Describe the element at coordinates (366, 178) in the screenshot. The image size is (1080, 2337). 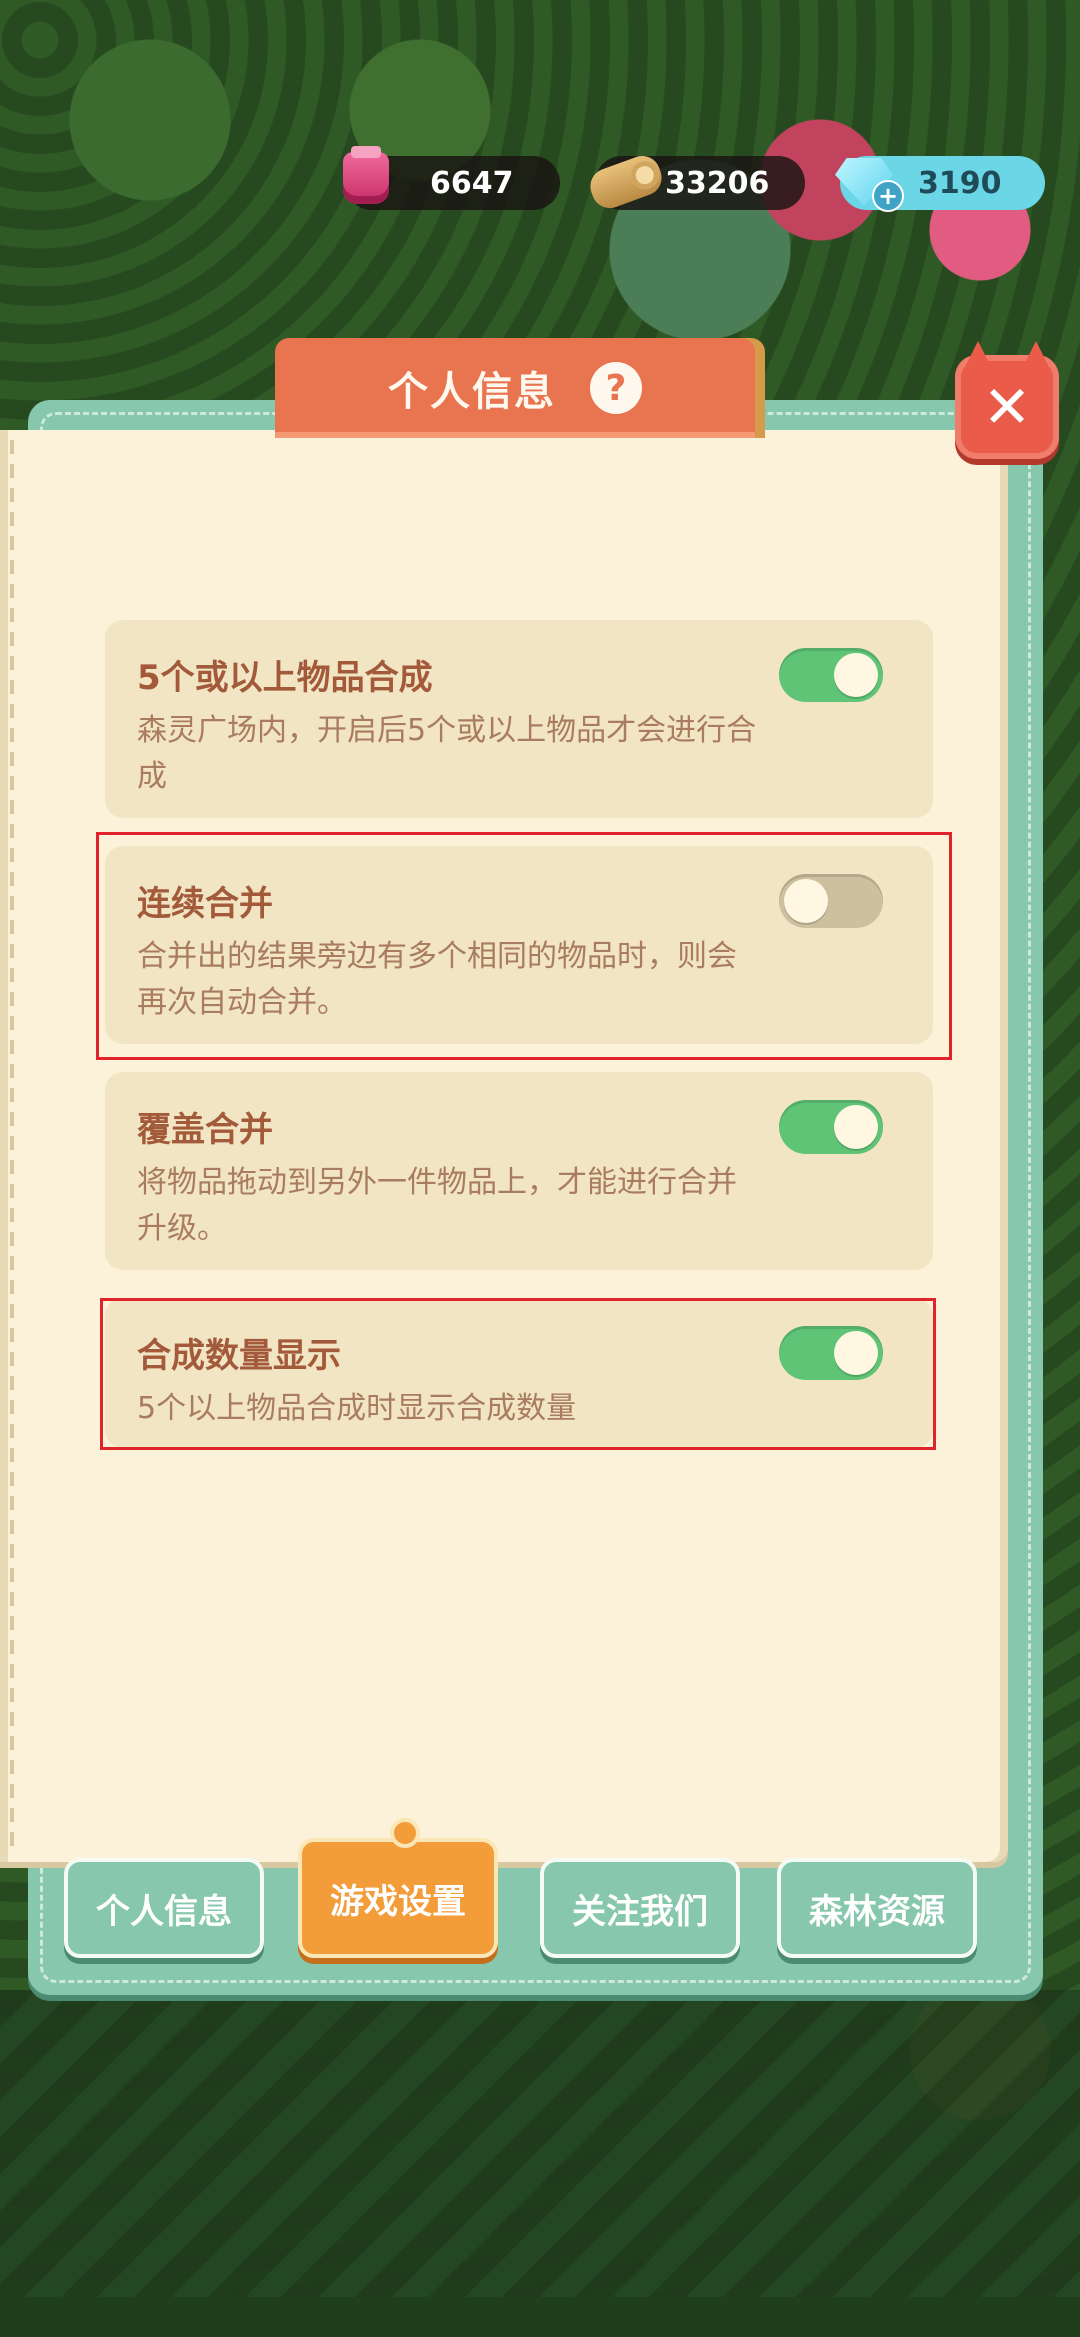
I see `potion-jar-icon` at that location.